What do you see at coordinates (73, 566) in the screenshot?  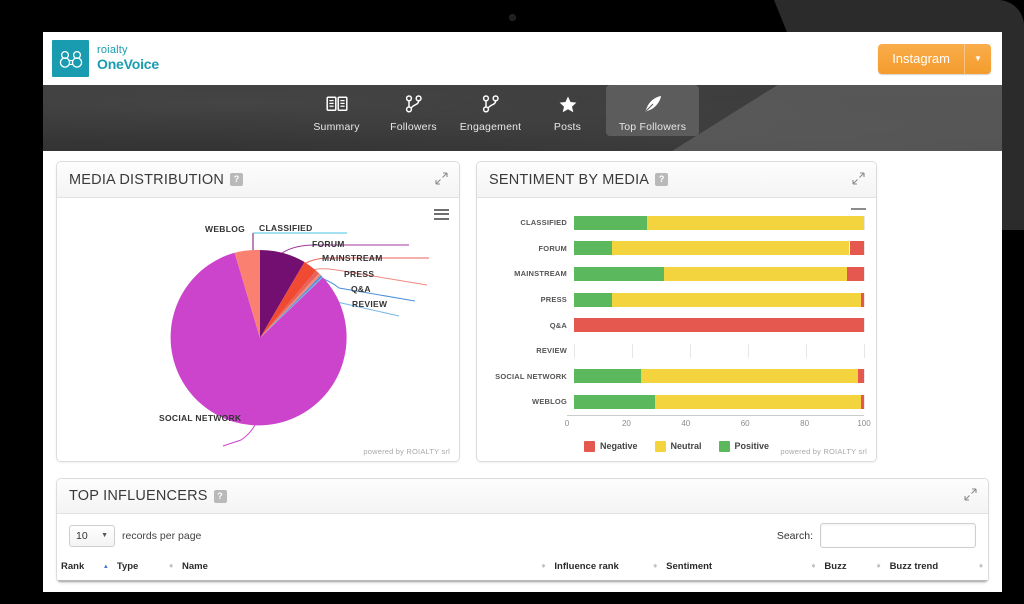 I see `table-header-label: Rank` at bounding box center [73, 566].